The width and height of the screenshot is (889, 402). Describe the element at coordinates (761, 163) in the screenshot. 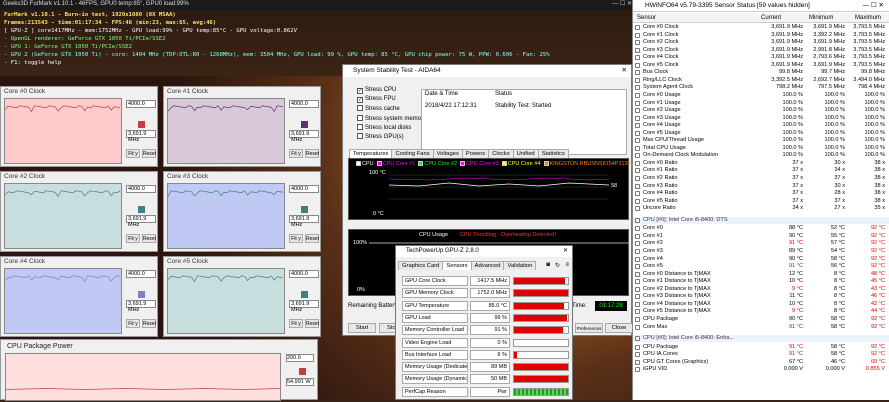

I see `sensor-row: Core #0 Ratio 37 x 30 x 38 x` at that location.